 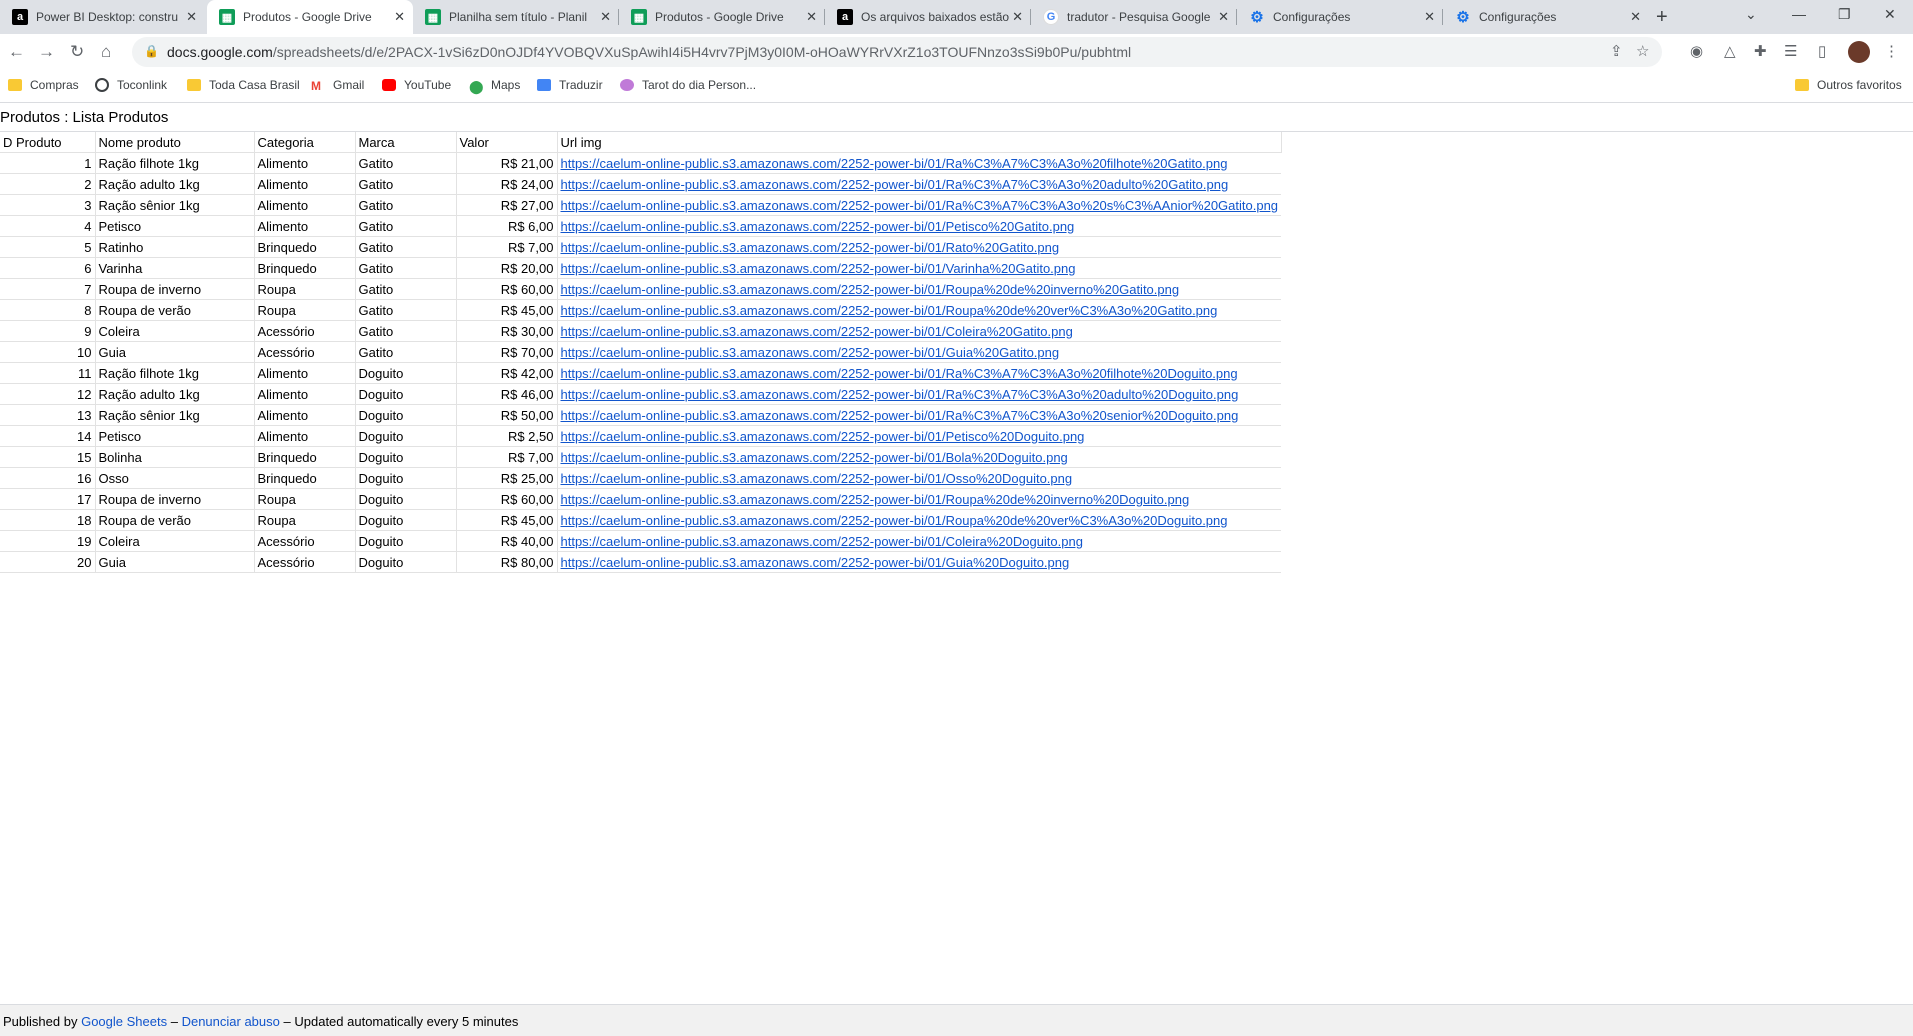 I want to click on side-panel-icon: ▯, so click(x=1822, y=51).